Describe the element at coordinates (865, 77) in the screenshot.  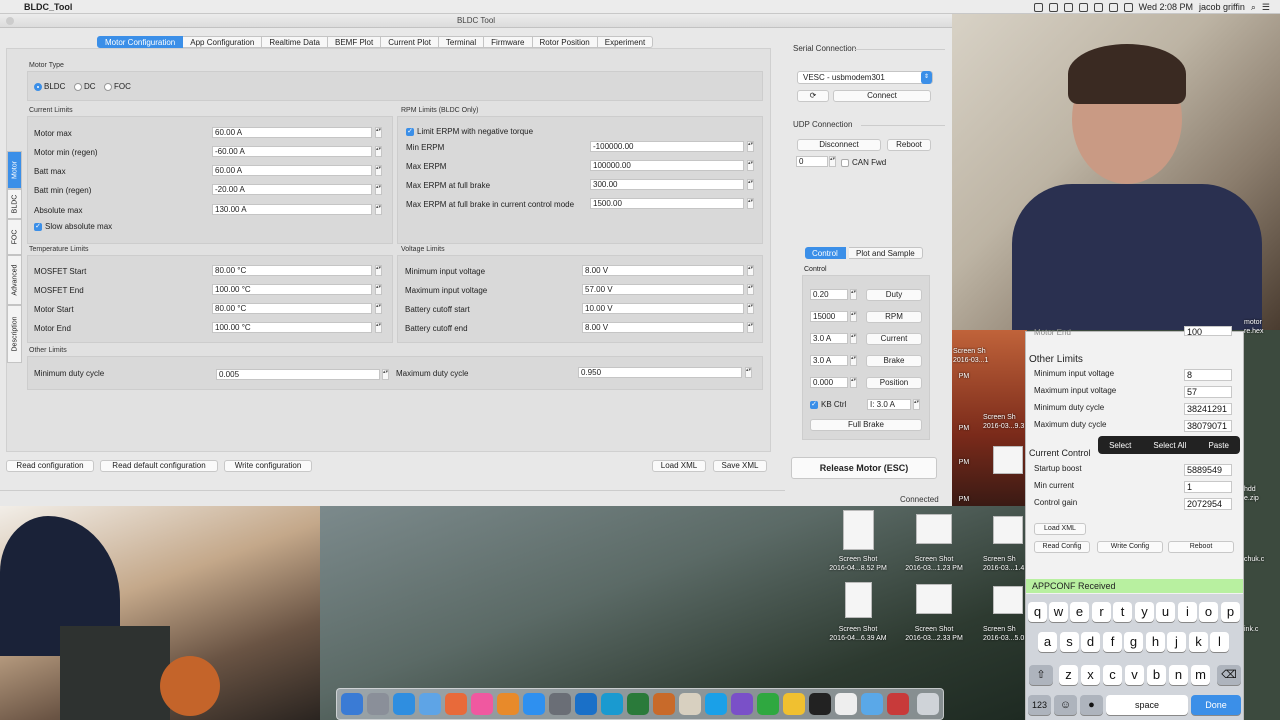
I see `serial-port-select: VESC - usbmodem301` at that location.